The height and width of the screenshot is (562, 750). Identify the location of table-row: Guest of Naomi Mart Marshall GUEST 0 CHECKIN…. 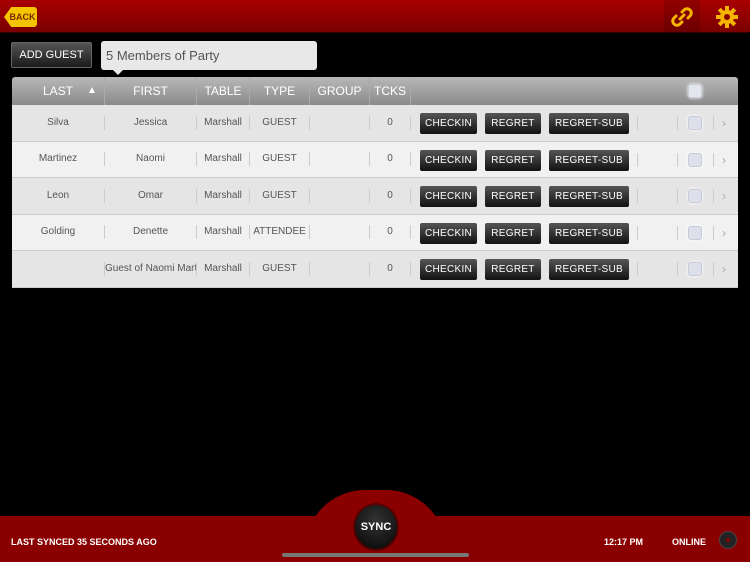
(375, 269).